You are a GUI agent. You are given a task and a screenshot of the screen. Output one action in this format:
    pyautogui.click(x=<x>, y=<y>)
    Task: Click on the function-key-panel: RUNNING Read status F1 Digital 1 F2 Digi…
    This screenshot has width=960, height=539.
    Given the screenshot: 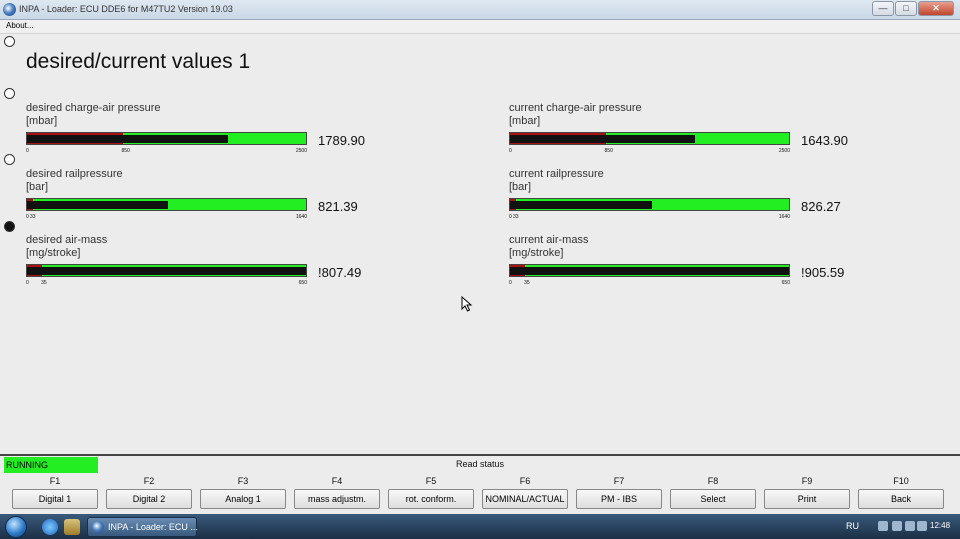 What is the action you would take?
    pyautogui.click(x=480, y=483)
    